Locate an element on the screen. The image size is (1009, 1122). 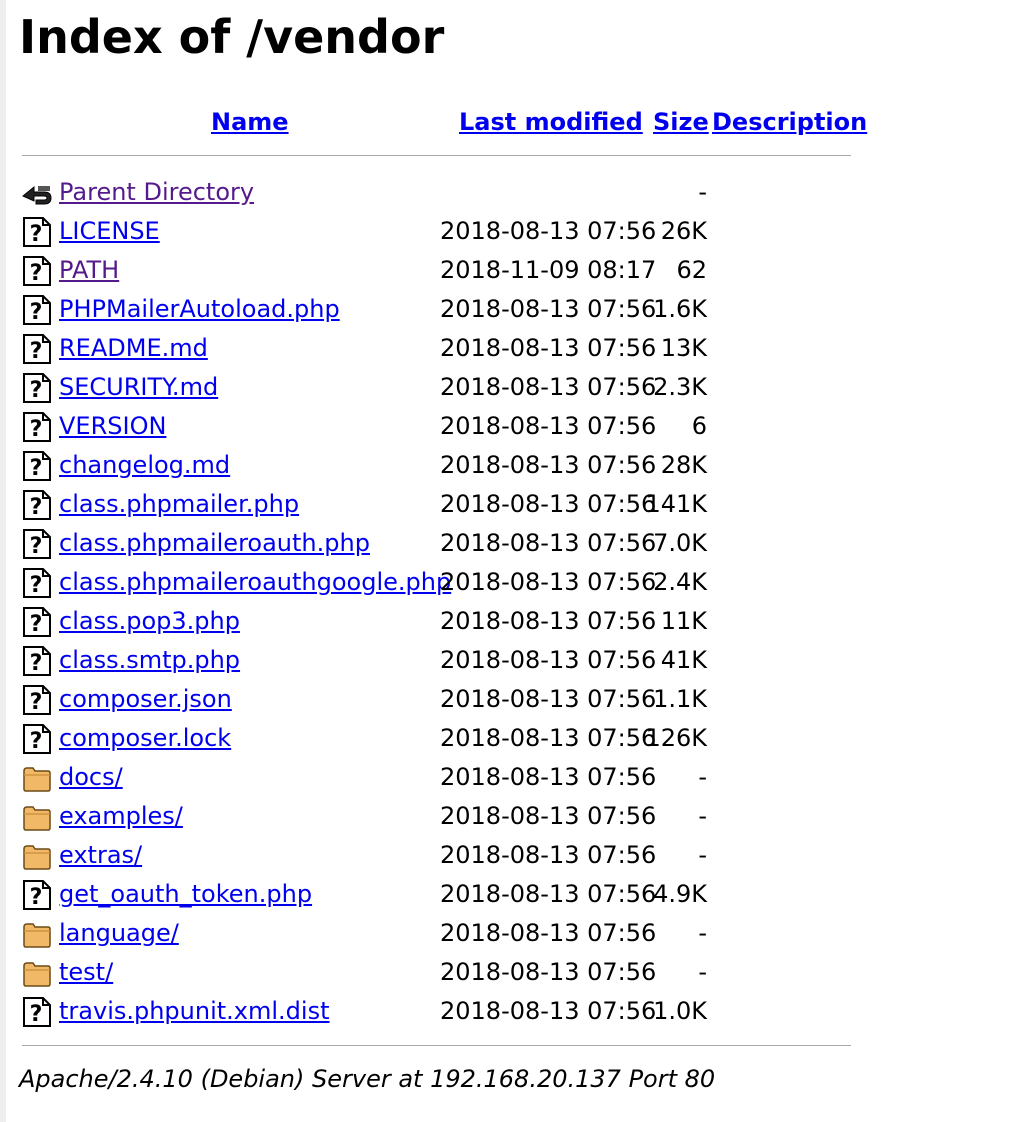
table-row: ? changelog.md 2018-08-13 07:56 28K is located at coordinates (504, 465).